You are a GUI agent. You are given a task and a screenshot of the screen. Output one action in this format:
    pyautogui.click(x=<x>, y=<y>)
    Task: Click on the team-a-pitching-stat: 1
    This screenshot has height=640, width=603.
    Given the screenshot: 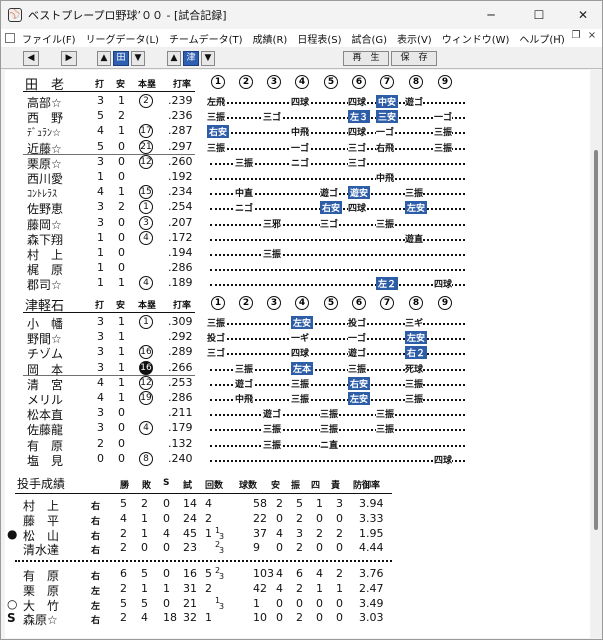 What is the action you would take?
    pyautogui.click(x=319, y=503)
    